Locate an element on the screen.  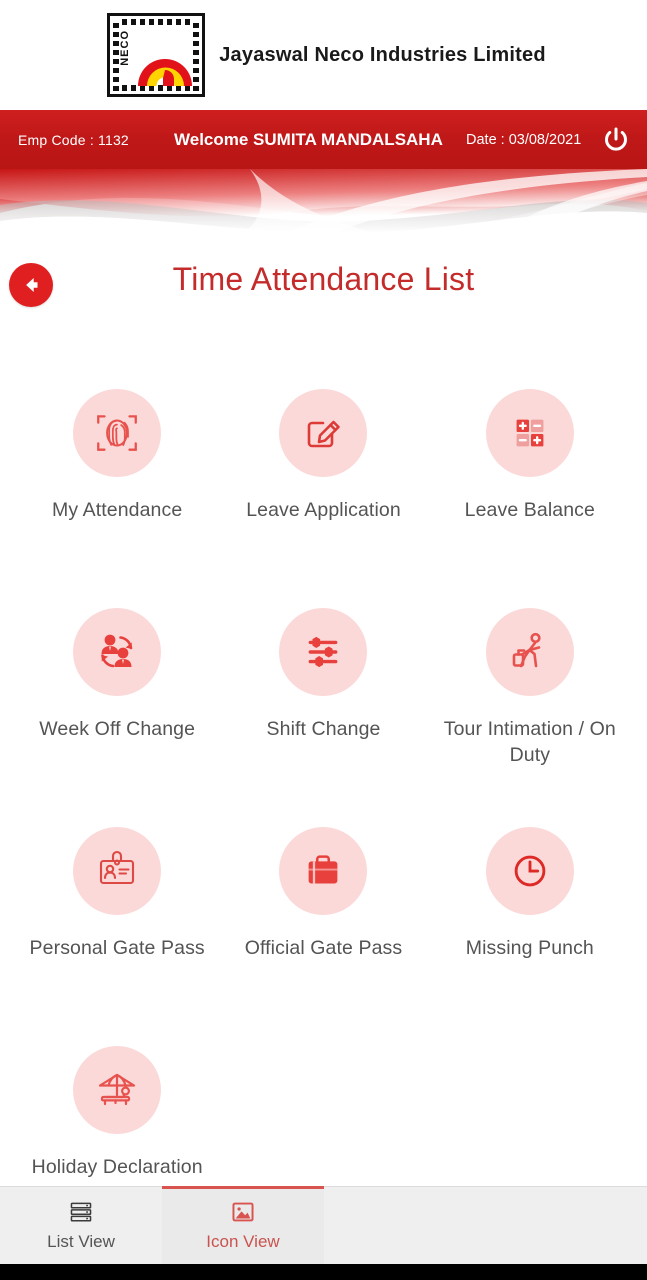
traveler-luggage-icon is located at coordinates (526, 650).